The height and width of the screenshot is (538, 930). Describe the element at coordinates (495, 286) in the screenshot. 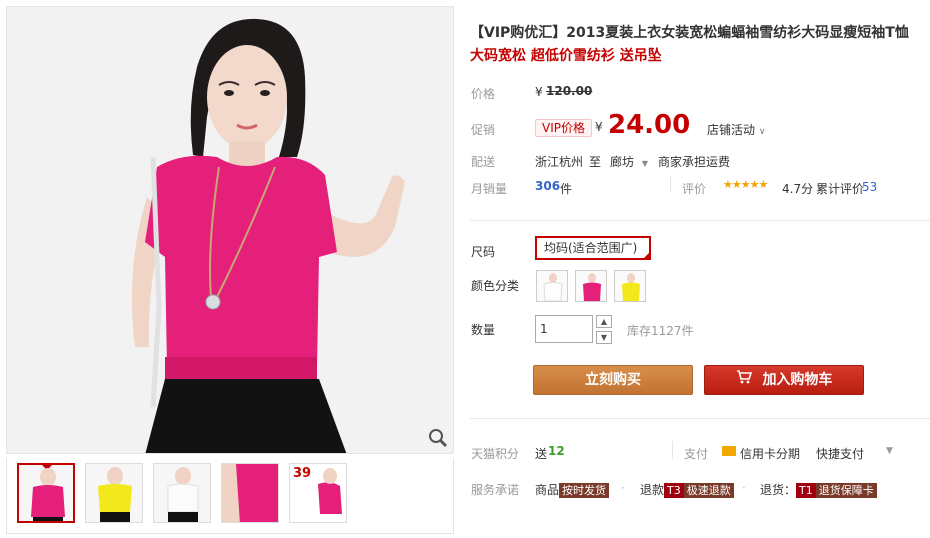

I see `color-label: 颜色分类` at that location.